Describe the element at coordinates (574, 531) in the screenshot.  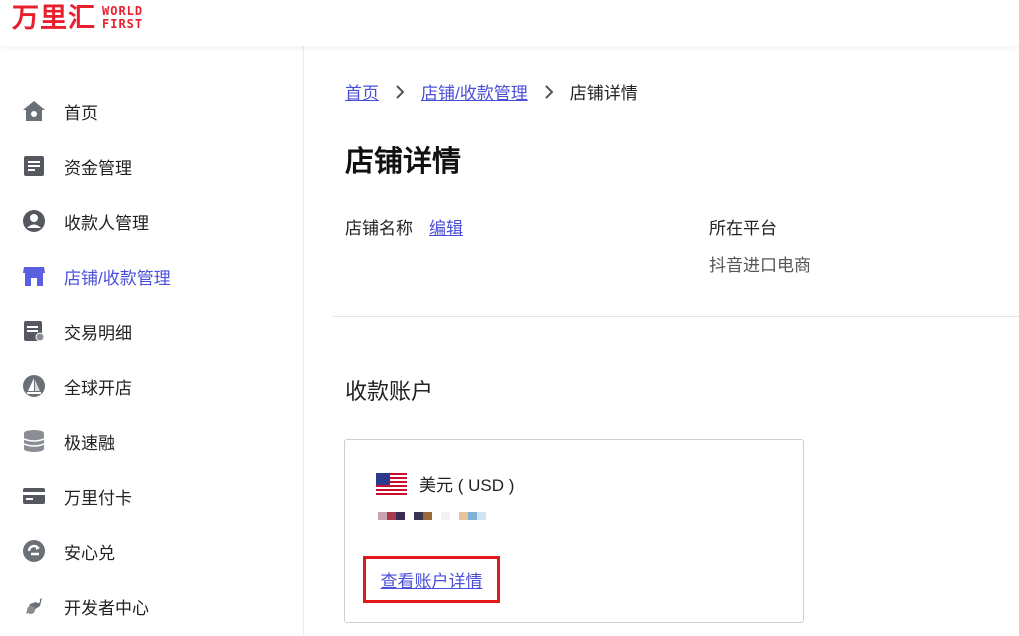
I see `account-card: 美元 ( USD ) 查看账户详情` at that location.